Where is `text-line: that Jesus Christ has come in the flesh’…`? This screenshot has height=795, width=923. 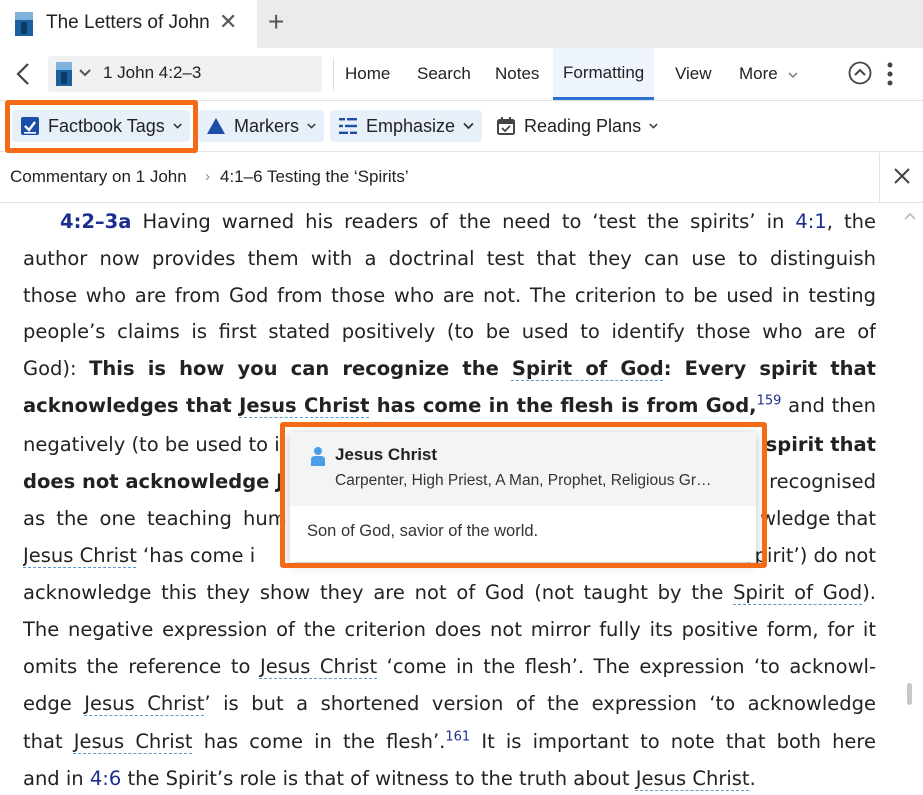
text-line: that Jesus Christ has come in the flesh’… is located at coordinates (449, 741).